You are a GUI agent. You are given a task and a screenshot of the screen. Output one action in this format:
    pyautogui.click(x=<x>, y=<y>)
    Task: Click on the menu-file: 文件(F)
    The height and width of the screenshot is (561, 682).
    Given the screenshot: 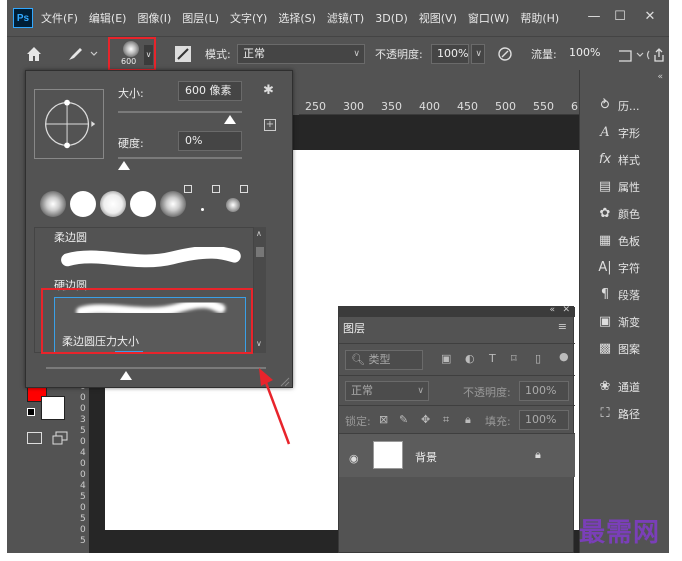 What is the action you would take?
    pyautogui.click(x=59, y=18)
    